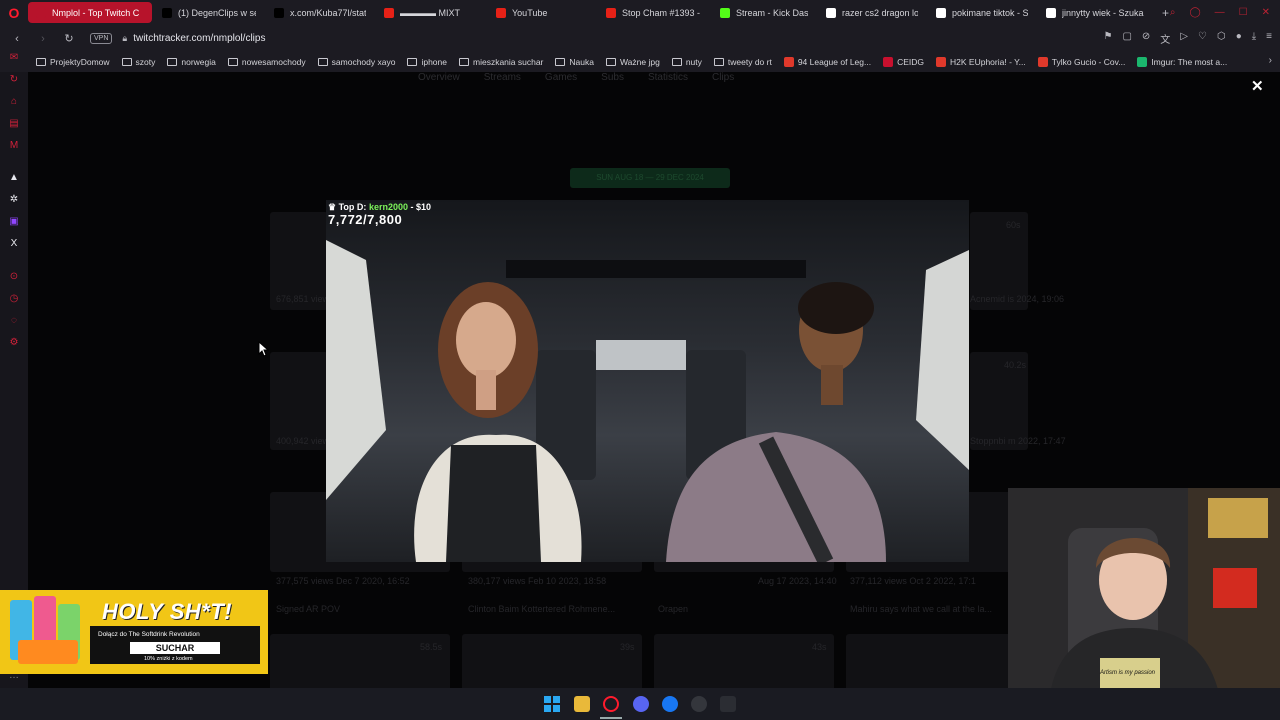 This screenshot has width=1280, height=720. Describe the element at coordinates (581, 62) in the screenshot. I see `bookmark-label: Nauka` at that location.